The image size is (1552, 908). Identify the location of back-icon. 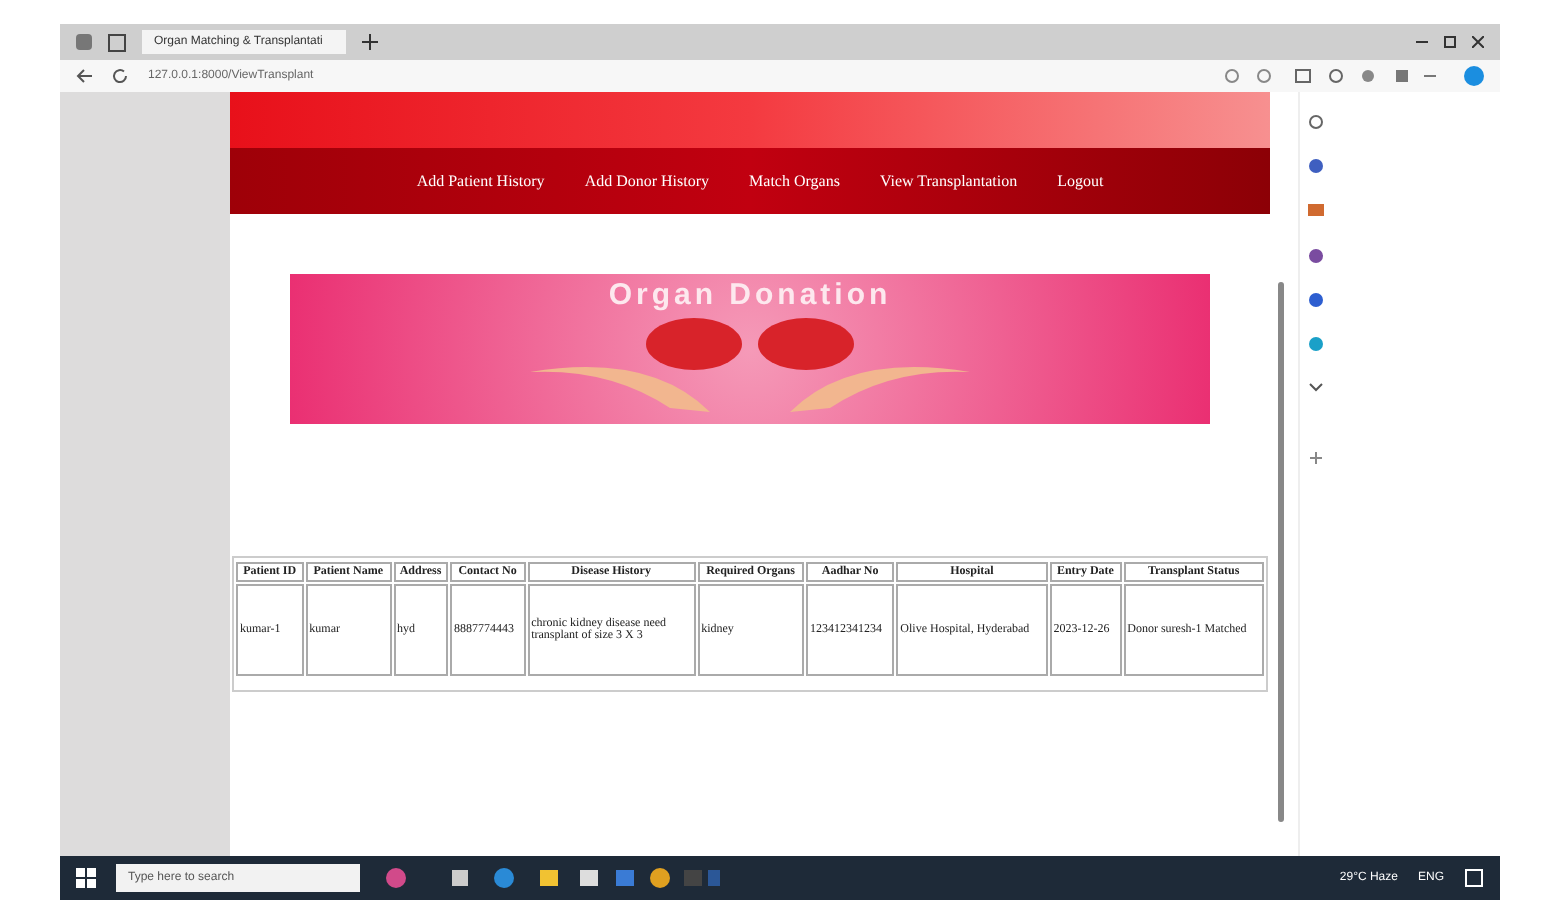
(84, 76).